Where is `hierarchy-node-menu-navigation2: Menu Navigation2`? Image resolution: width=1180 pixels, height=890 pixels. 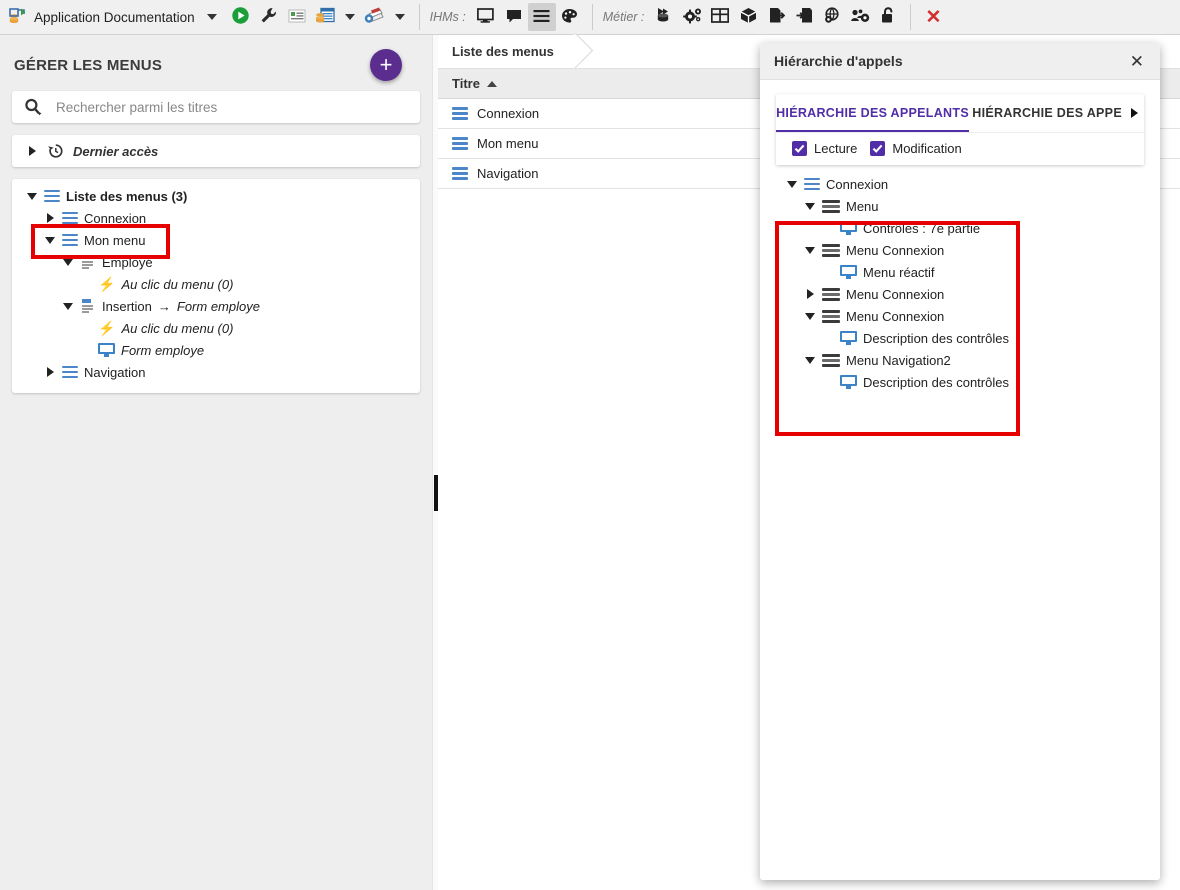 hierarchy-node-menu-navigation2: Menu Navigation2 is located at coordinates (969, 360).